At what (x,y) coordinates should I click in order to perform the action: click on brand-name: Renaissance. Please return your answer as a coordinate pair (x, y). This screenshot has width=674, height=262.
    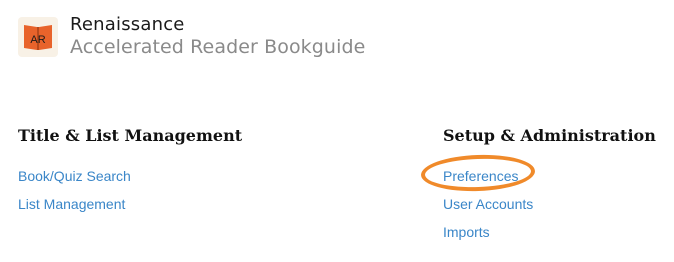
    Looking at the image, I should click on (127, 24).